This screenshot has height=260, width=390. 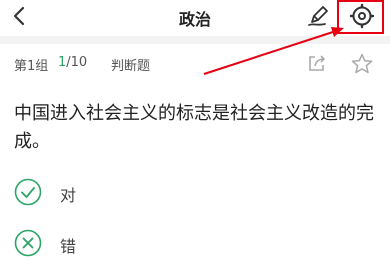 I want to click on group-label: 第1组, so click(x=31, y=66).